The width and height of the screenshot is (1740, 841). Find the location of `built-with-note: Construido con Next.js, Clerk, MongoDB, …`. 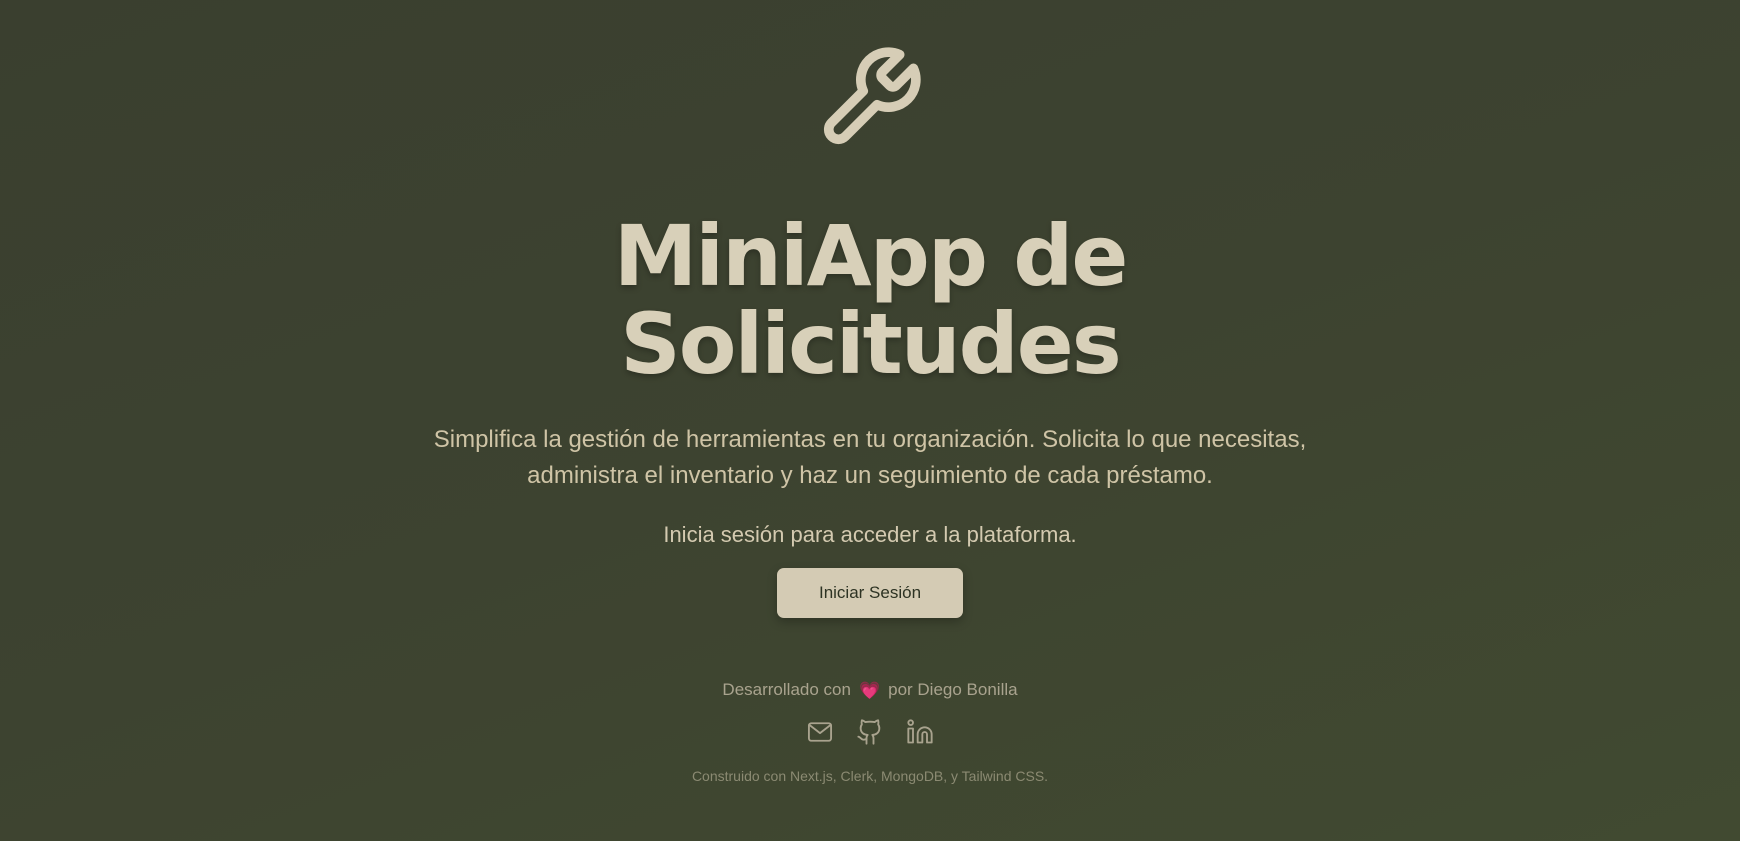

built-with-note: Construido con Next.js, Clerk, MongoDB, … is located at coordinates (870, 776).